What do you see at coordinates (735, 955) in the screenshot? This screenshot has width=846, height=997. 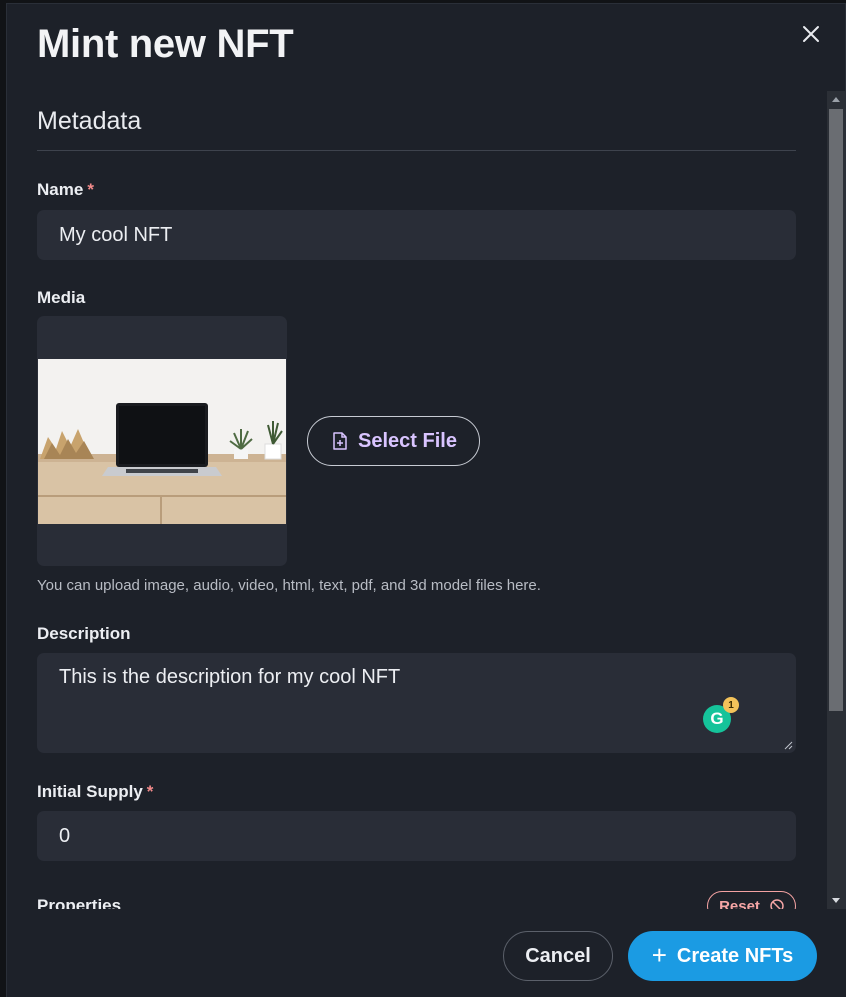 I see `create-nfts-label: Create NFTs` at bounding box center [735, 955].